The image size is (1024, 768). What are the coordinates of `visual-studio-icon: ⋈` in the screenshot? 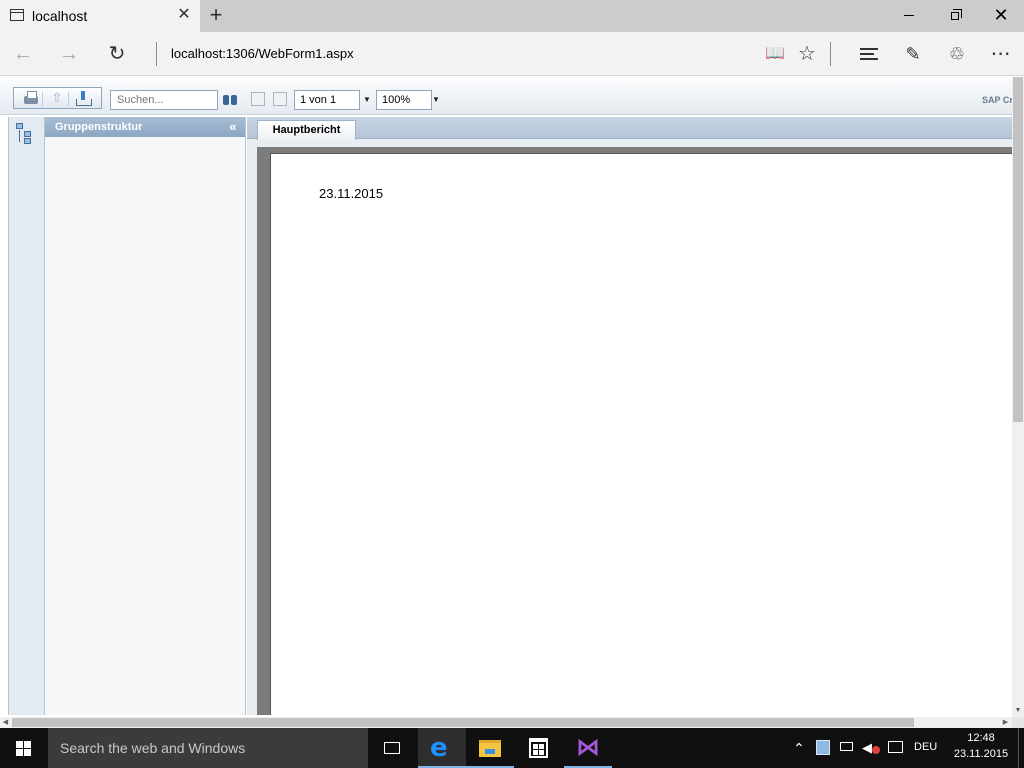 It's located at (588, 747).